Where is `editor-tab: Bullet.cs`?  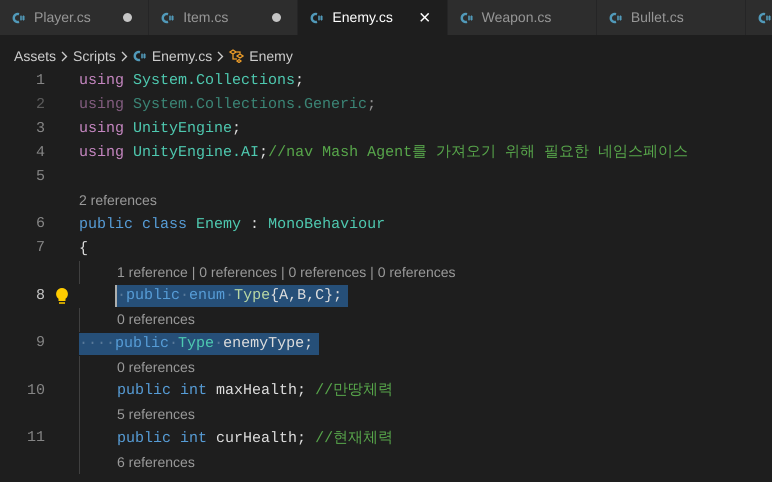 editor-tab: Bullet.cs is located at coordinates (671, 17).